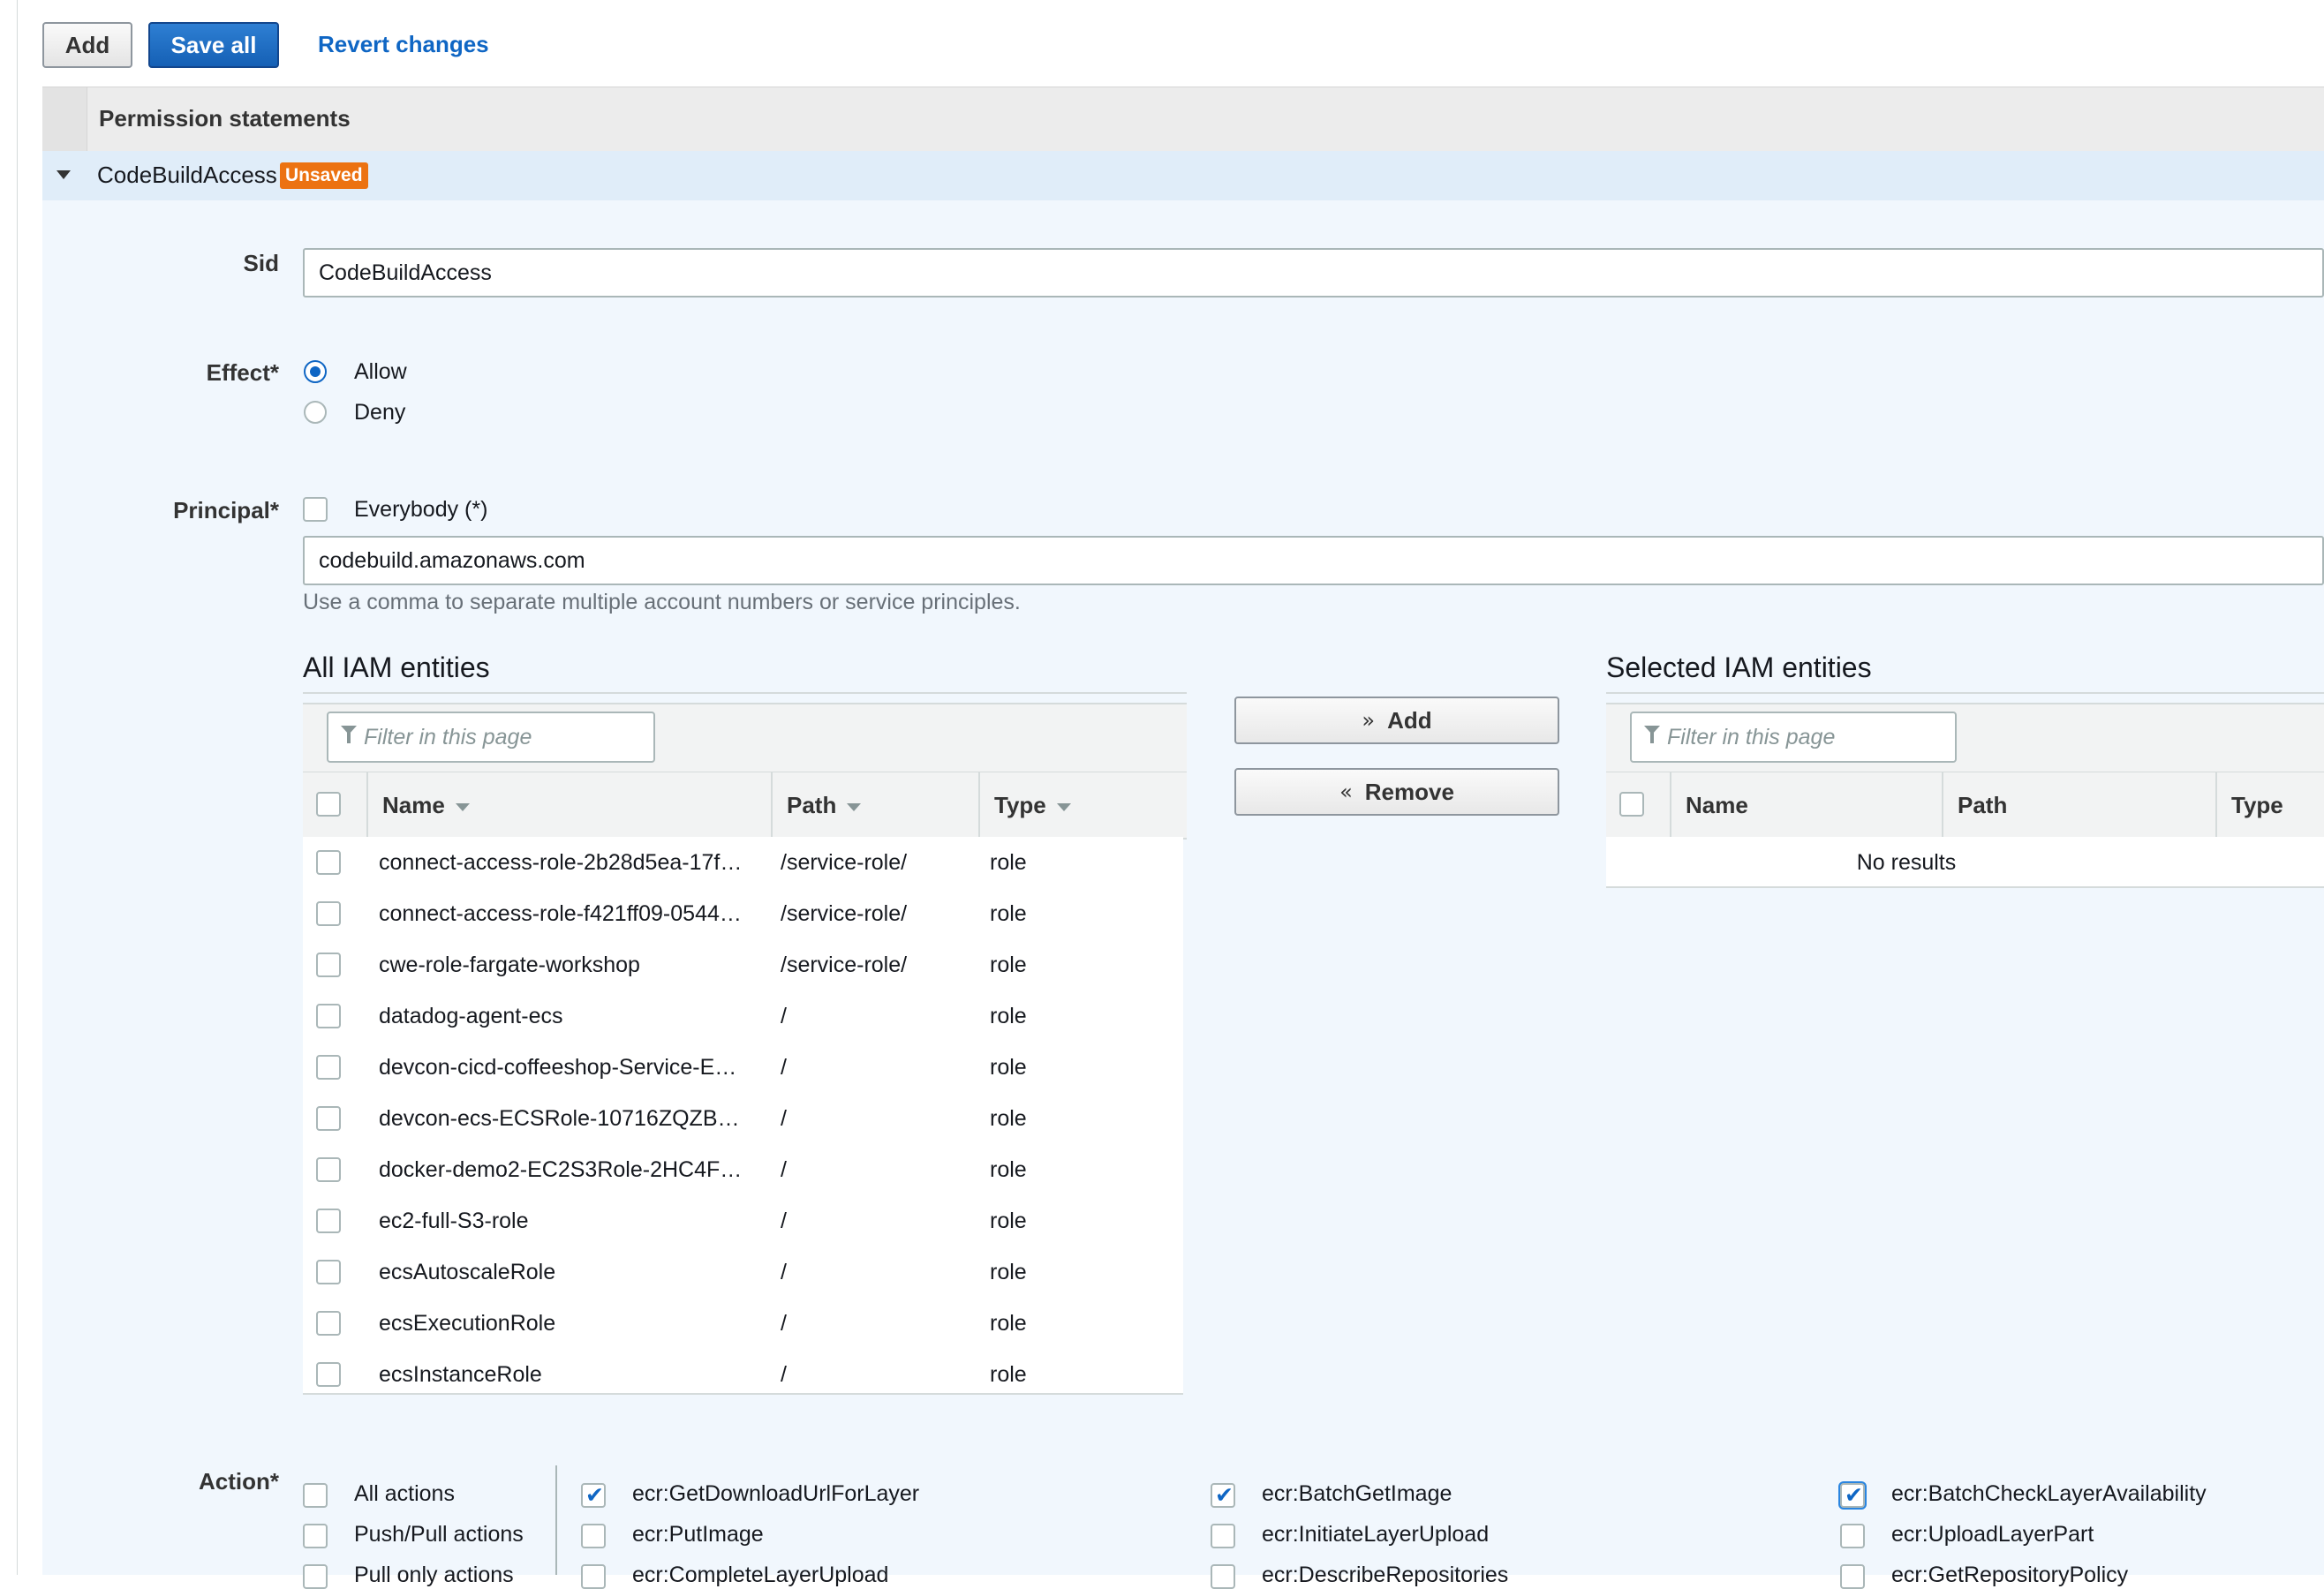 This screenshot has height=1589, width=2324. I want to click on everybody-checkbox, so click(315, 510).